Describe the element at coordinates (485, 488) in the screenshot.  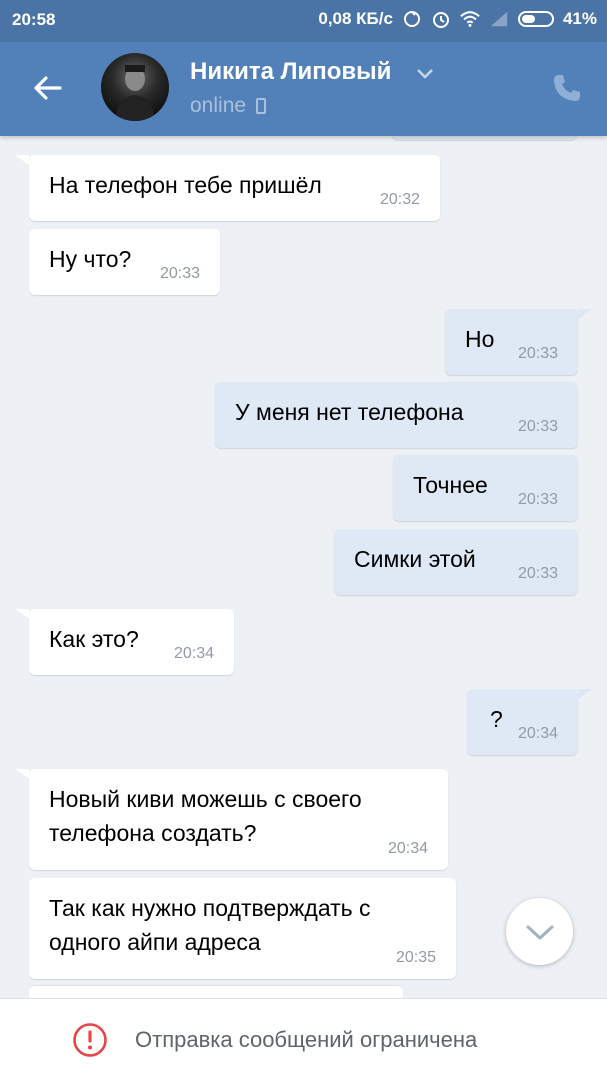
I see `message-bubble-outgoing: Точнее 20:33` at that location.